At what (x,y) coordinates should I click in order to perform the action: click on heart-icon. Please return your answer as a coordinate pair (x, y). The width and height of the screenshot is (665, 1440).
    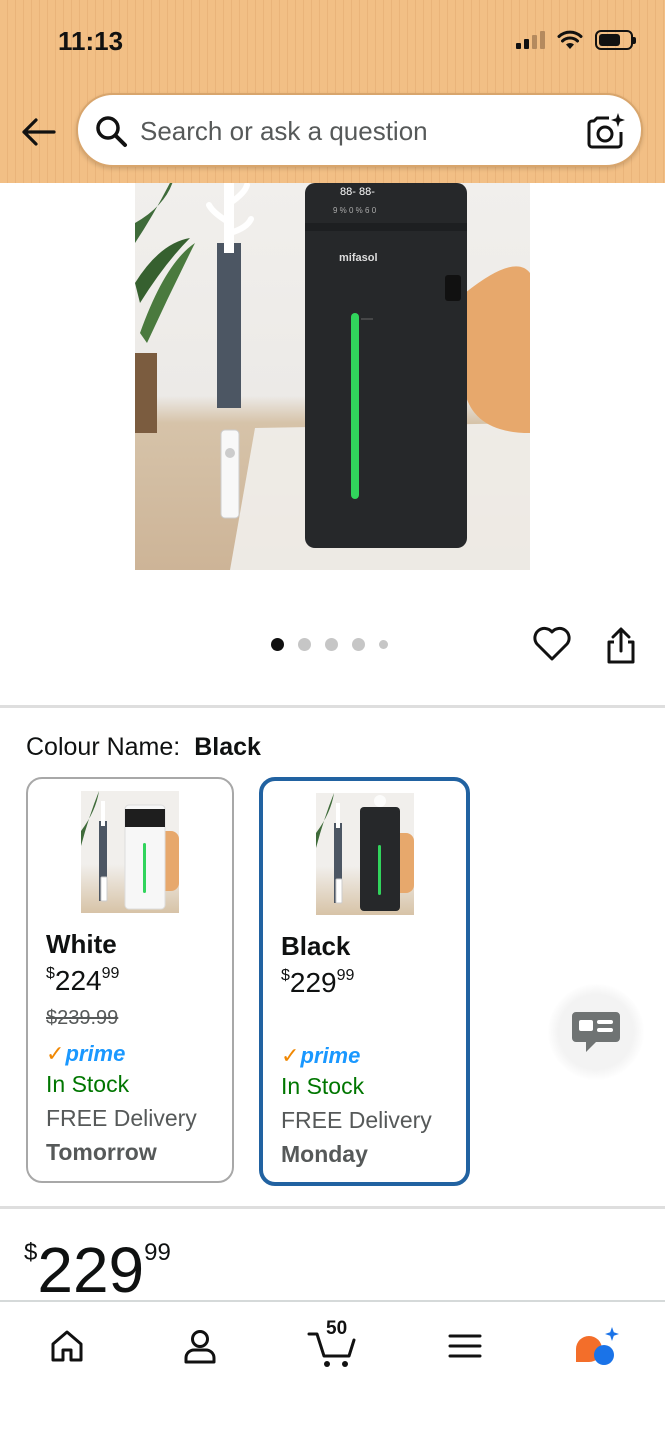
    Looking at the image, I should click on (552, 643).